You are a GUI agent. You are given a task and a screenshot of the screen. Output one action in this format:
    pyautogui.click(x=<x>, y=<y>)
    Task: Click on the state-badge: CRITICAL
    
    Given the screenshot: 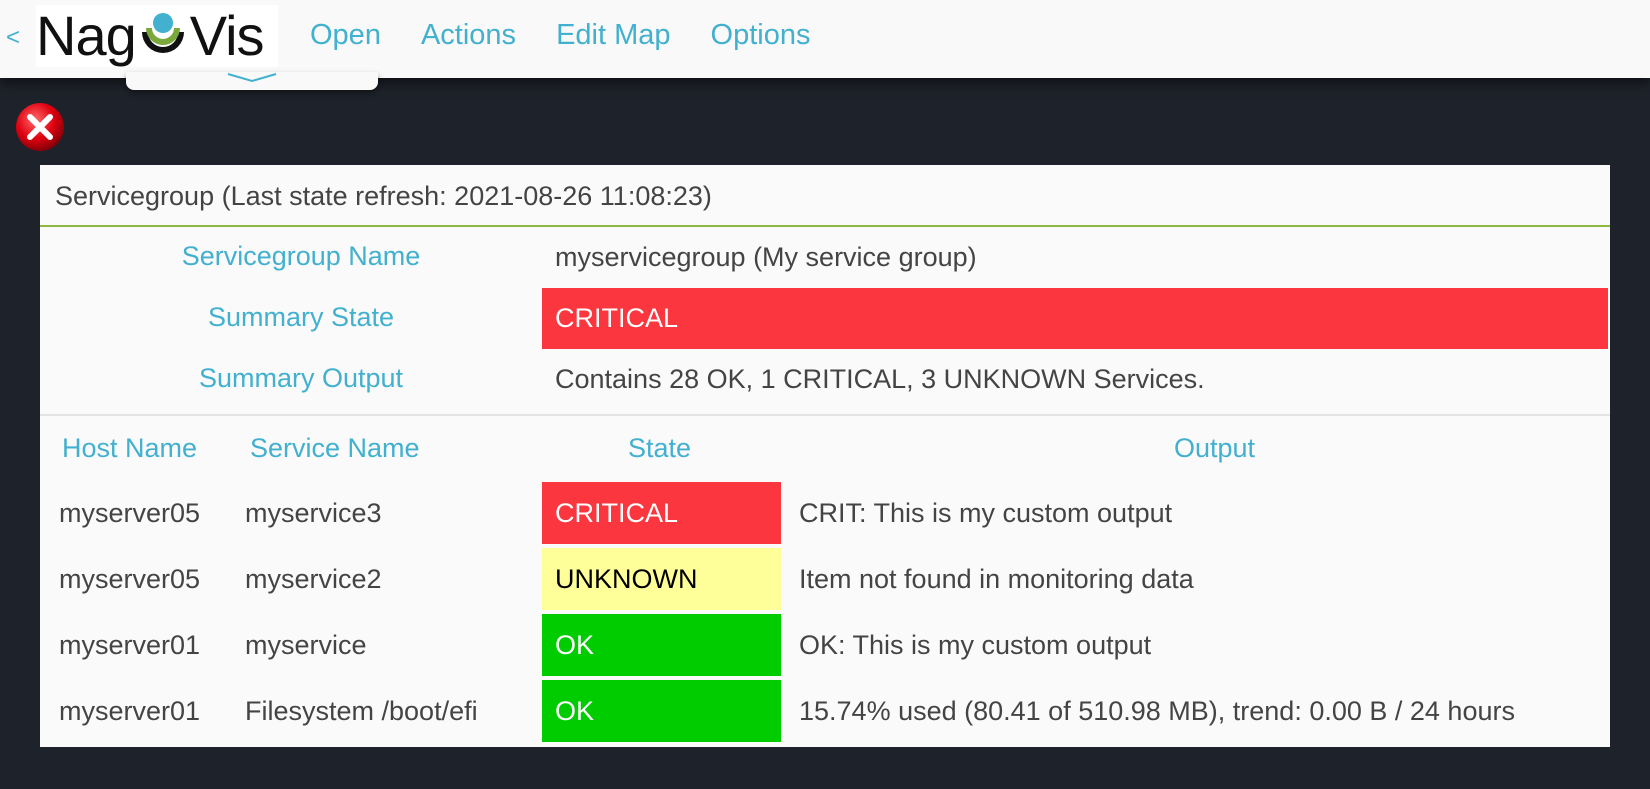 What is the action you would take?
    pyautogui.click(x=661, y=513)
    